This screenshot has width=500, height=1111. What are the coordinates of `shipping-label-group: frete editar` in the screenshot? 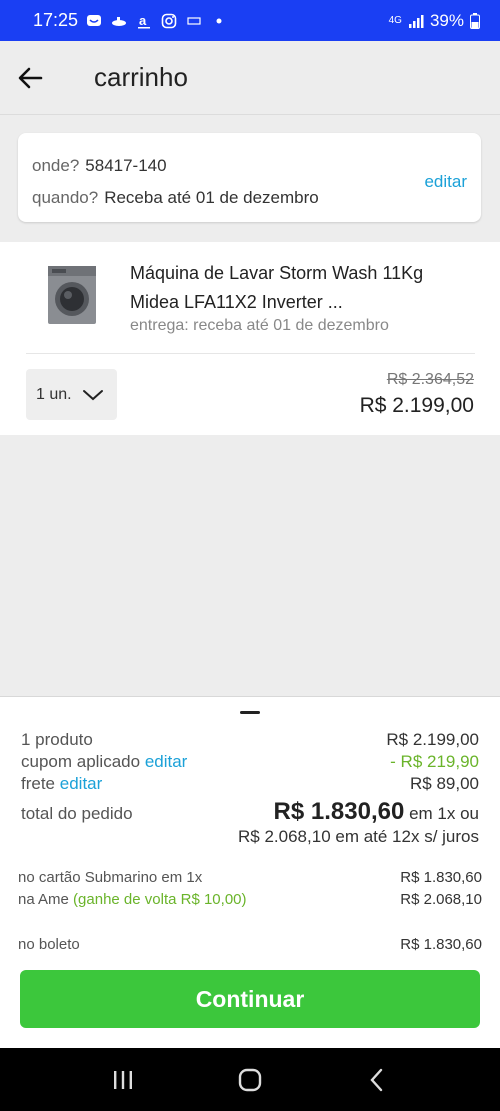 It's located at (61, 784).